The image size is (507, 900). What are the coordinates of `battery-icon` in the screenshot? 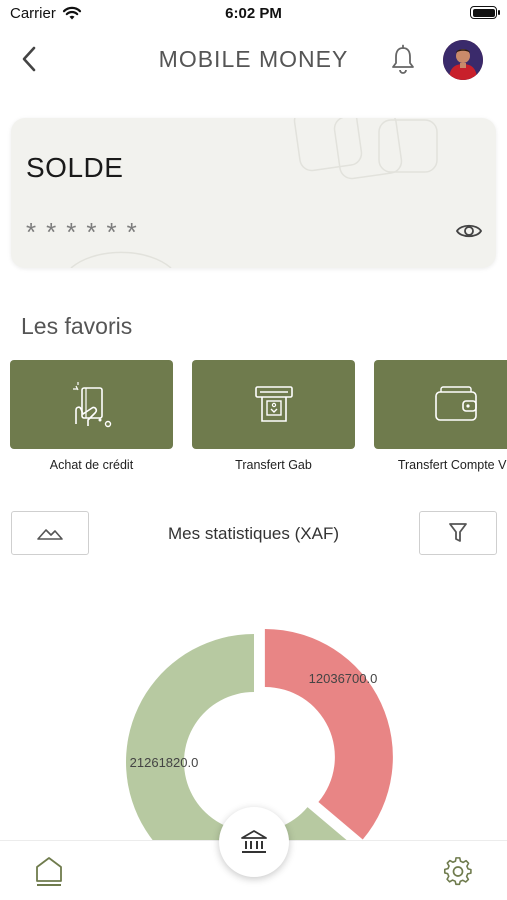 It's located at (485, 12).